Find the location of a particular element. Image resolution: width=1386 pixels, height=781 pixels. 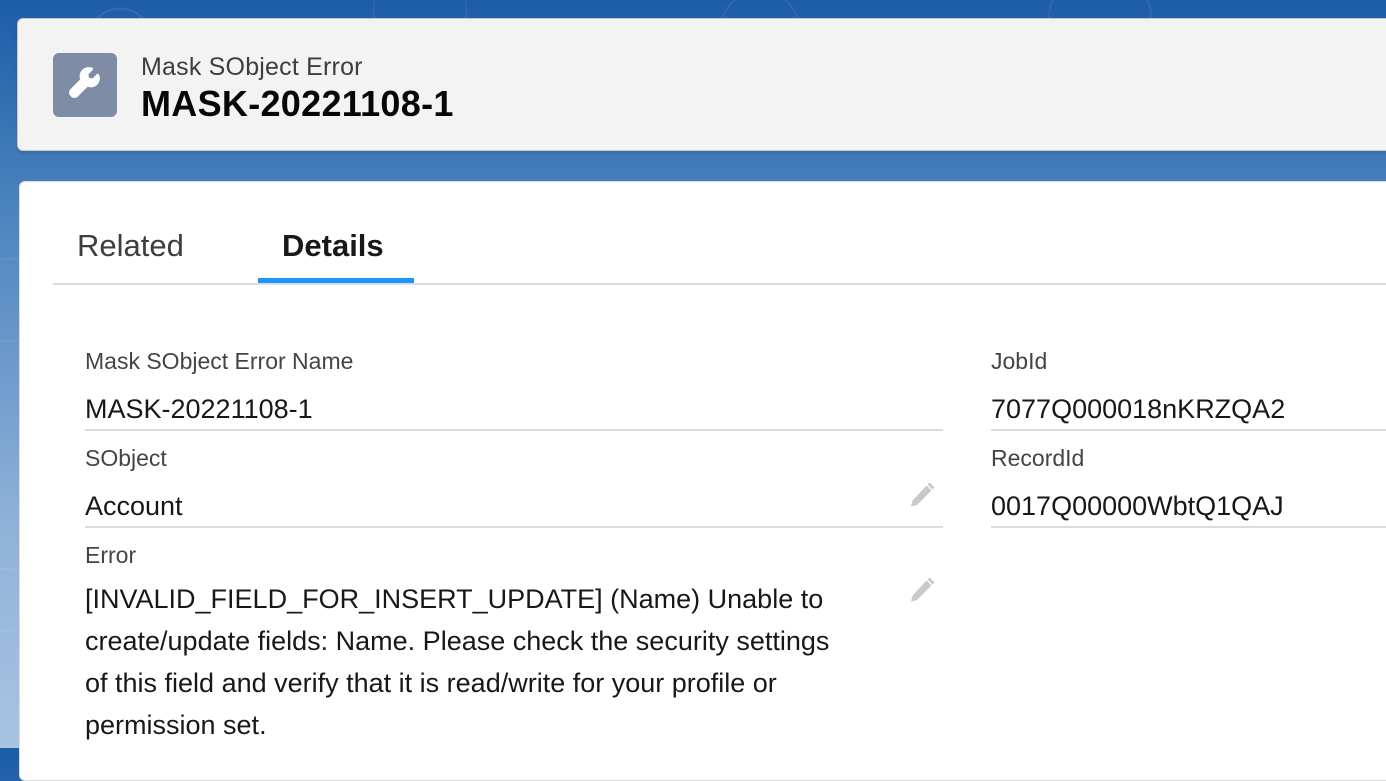

field-job-id: JobId 7077Q000018nKRZQA2 is located at coordinates (1188, 389).